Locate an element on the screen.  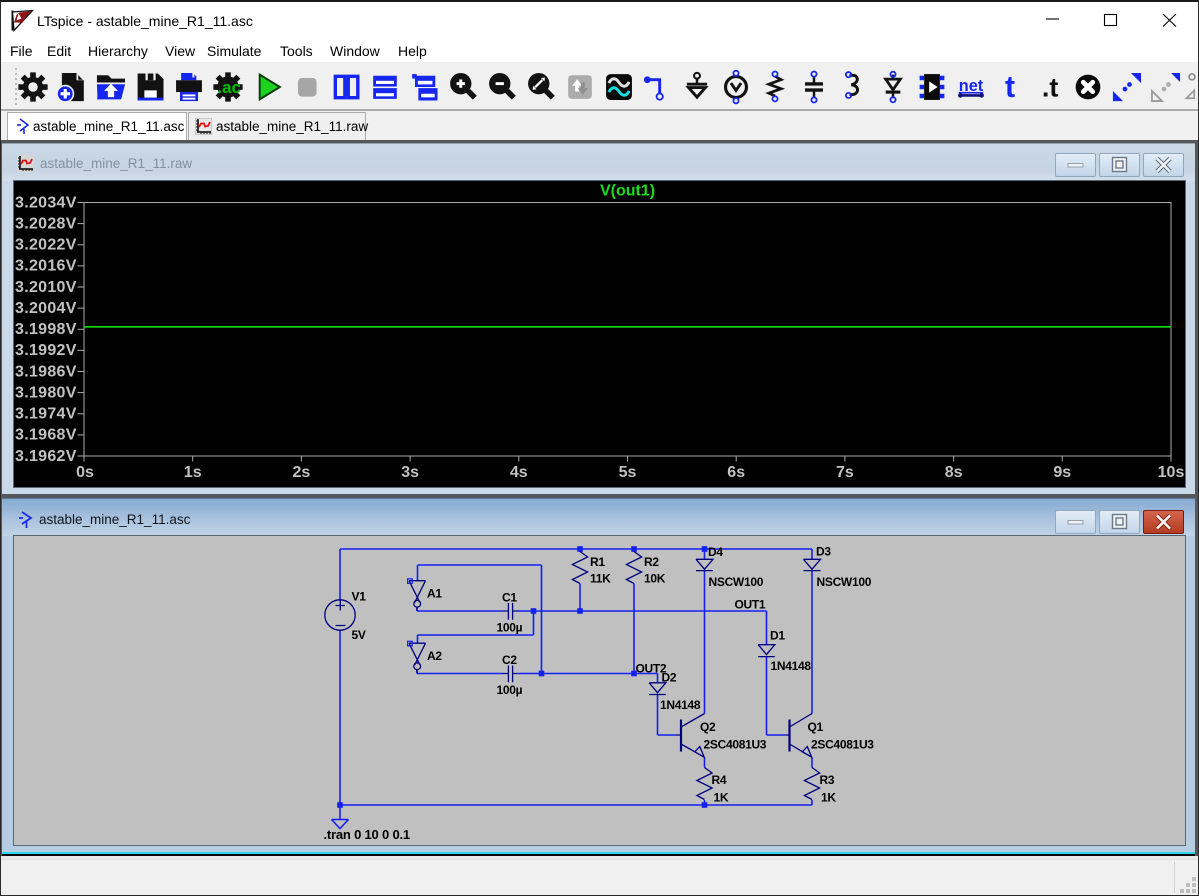
svg-text: 4s is located at coordinates (519, 472).